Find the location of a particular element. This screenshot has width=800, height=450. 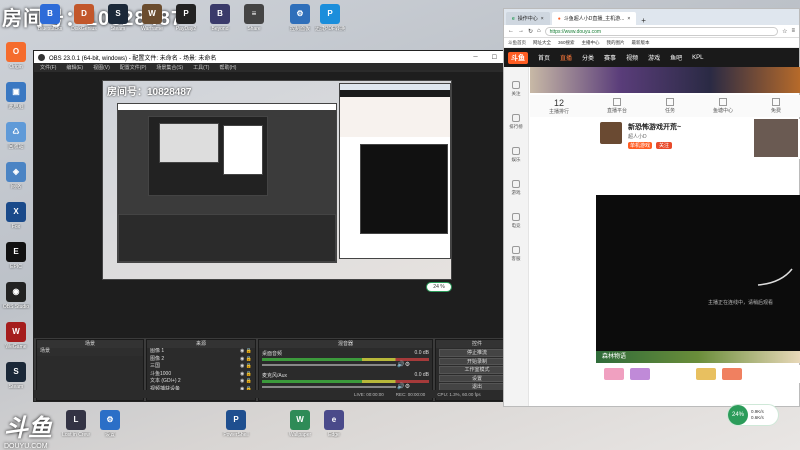

menu-item: 帮助(H) is located at coordinates (227, 67).